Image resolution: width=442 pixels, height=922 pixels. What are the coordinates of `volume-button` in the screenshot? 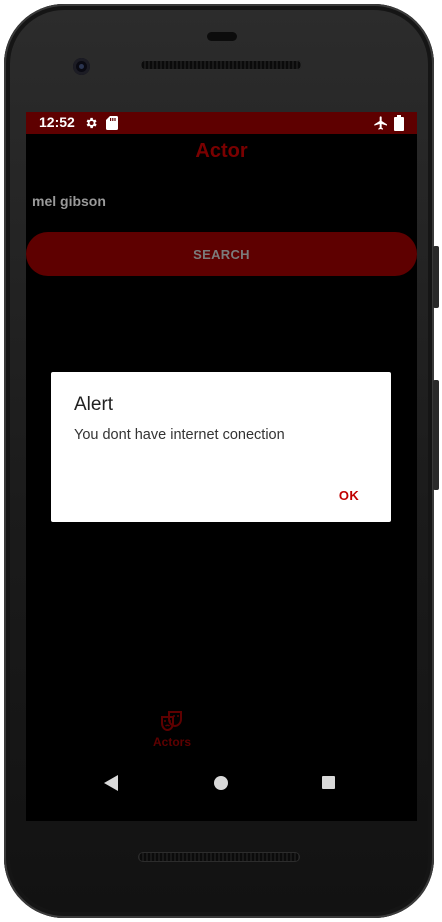 It's located at (436, 435).